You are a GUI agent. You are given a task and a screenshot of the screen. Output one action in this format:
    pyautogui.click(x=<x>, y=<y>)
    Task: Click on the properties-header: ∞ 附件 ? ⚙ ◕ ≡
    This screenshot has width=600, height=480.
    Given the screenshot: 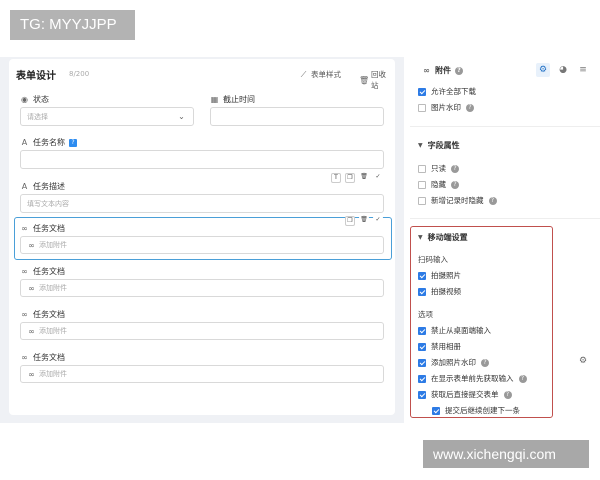 What is the action you would take?
    pyautogui.click(x=505, y=70)
    